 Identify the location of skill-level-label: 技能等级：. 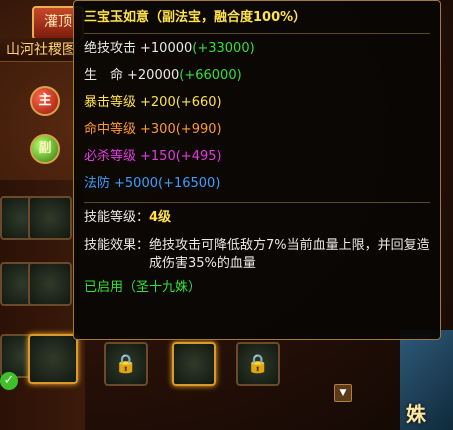
(117, 217).